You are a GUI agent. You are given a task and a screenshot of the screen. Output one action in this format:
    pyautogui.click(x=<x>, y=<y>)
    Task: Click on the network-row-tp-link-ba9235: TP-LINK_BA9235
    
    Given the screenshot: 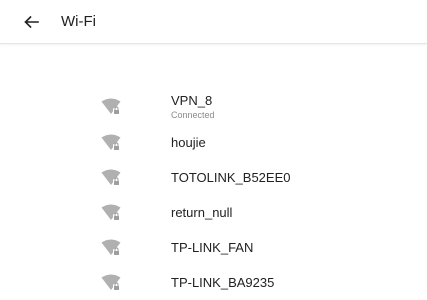 What is the action you would take?
    pyautogui.click(x=213, y=283)
    